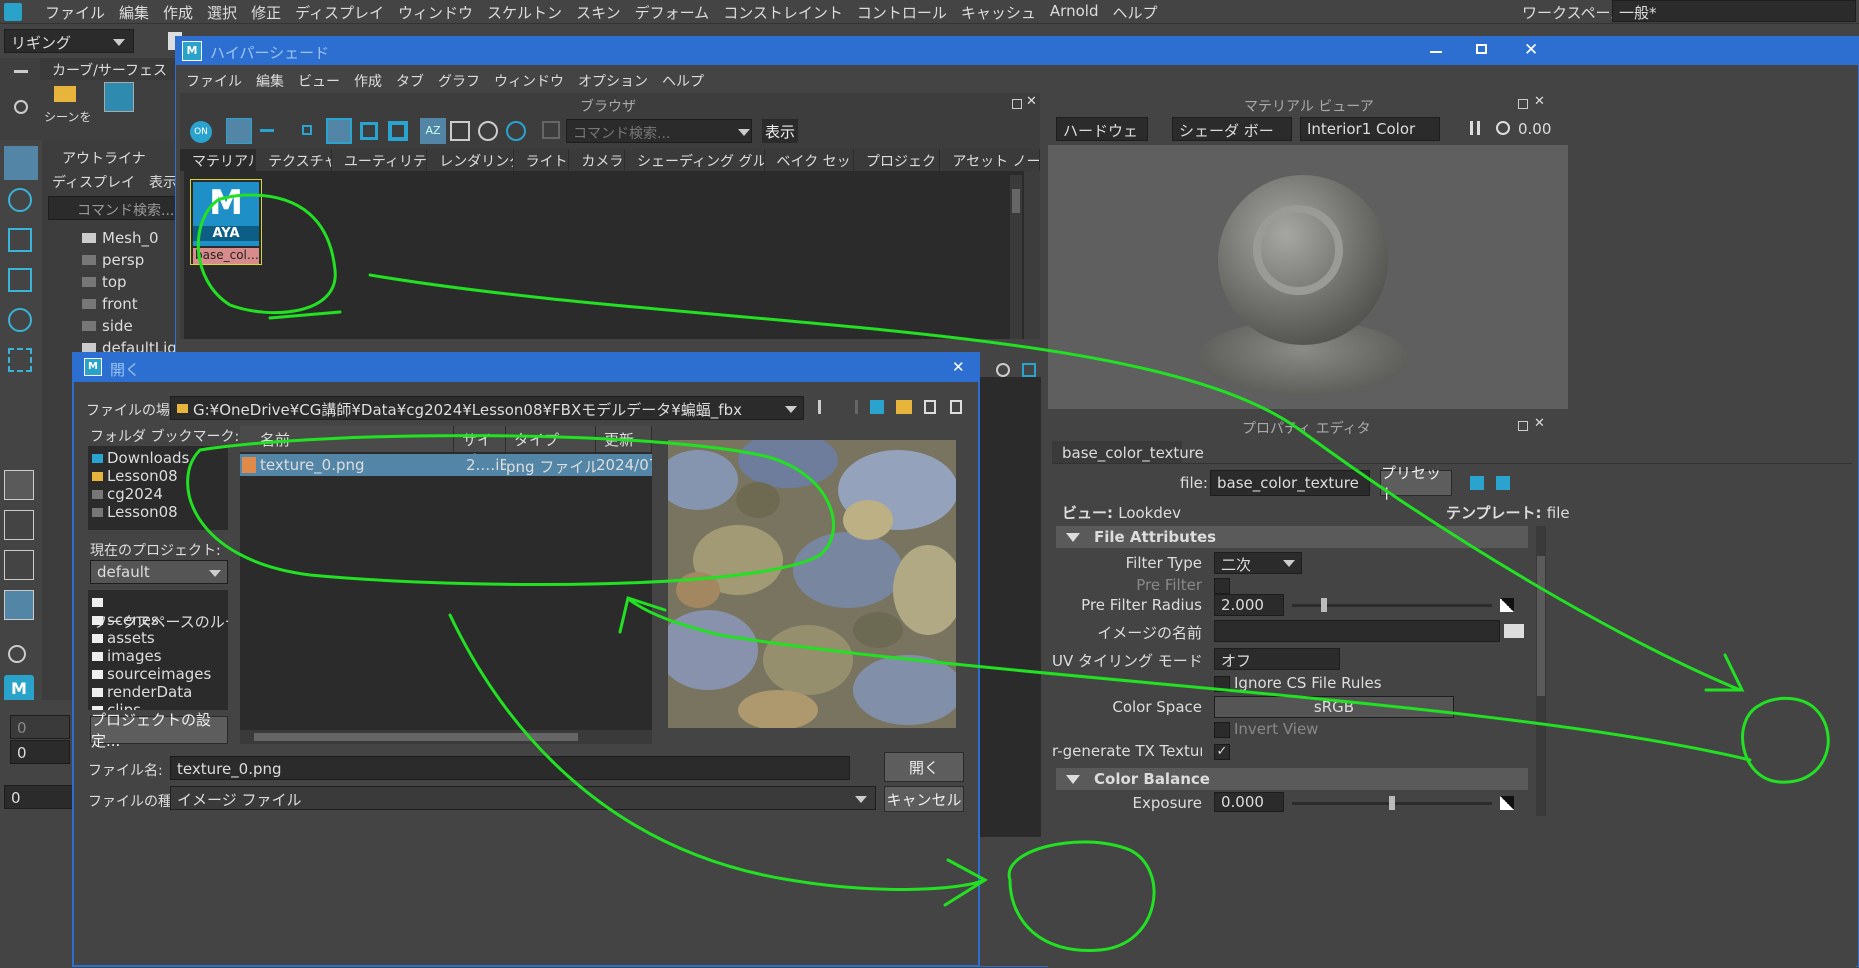 The image size is (1859, 968). What do you see at coordinates (158, 493) in the screenshot?
I see `bookmark-item: cg2024` at bounding box center [158, 493].